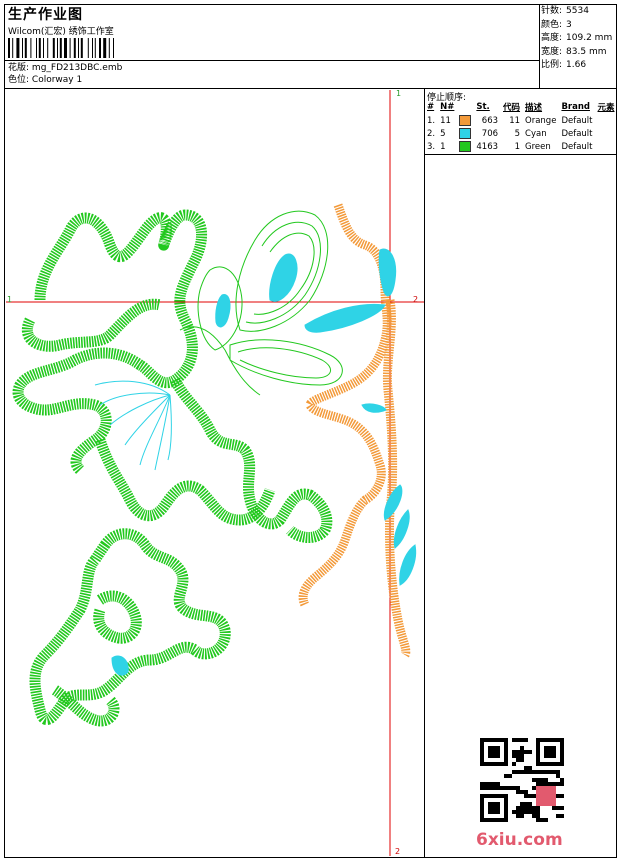  What do you see at coordinates (522, 780) in the screenshot?
I see `qr-code` at bounding box center [522, 780].